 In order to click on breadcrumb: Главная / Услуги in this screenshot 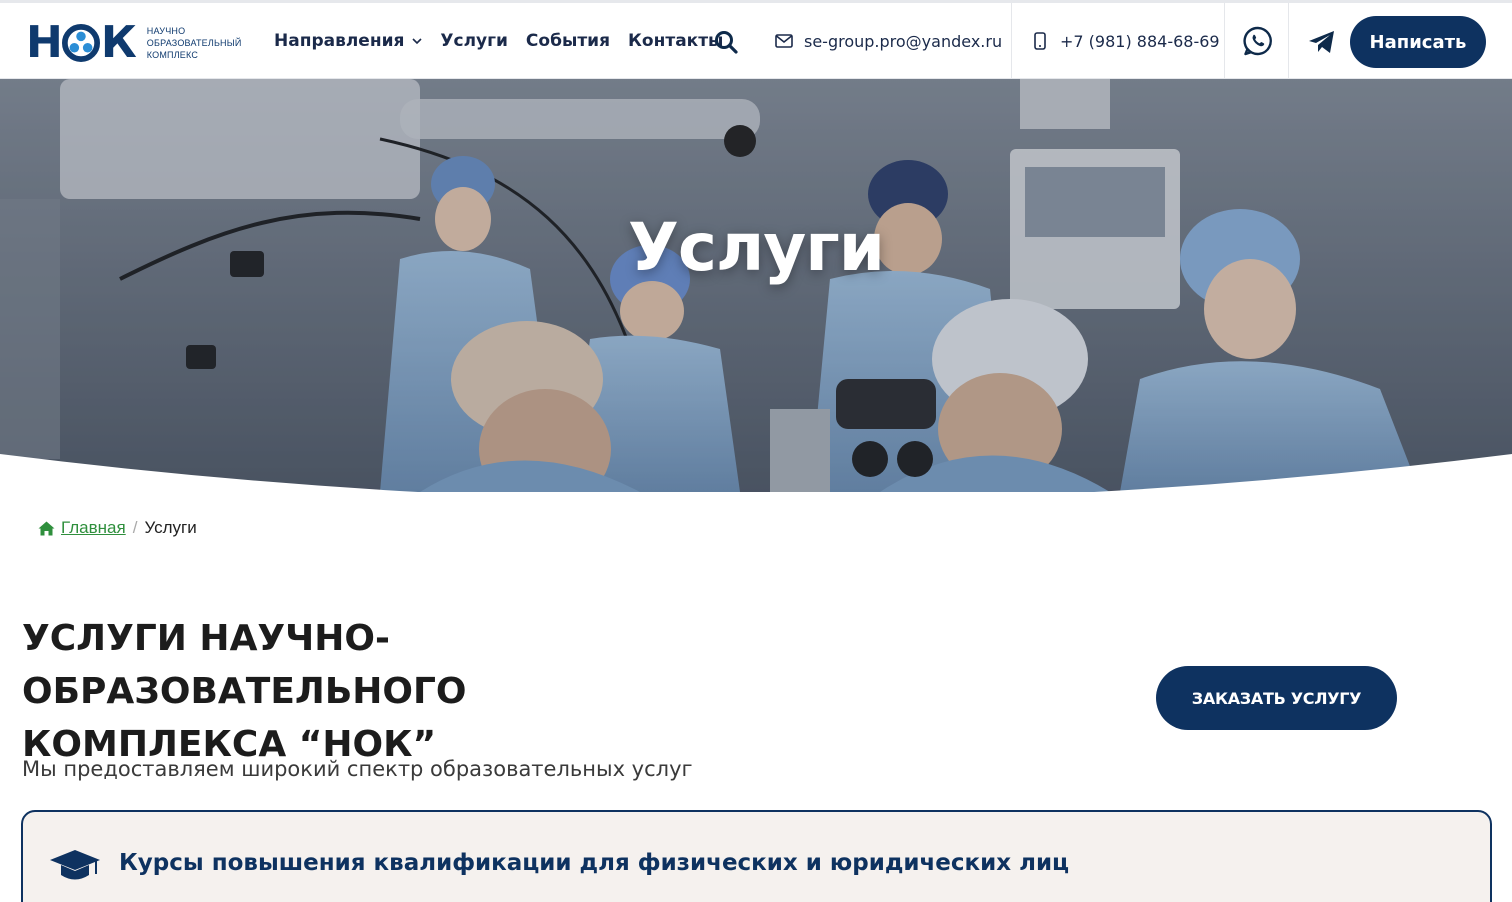, I will do `click(117, 528)`.